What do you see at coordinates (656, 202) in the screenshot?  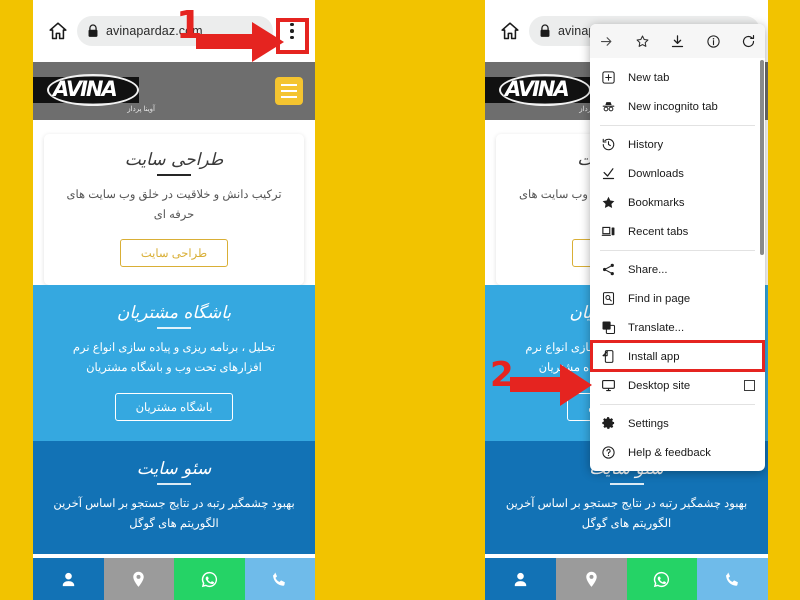 I see `menu-item-label: Bookmarks` at bounding box center [656, 202].